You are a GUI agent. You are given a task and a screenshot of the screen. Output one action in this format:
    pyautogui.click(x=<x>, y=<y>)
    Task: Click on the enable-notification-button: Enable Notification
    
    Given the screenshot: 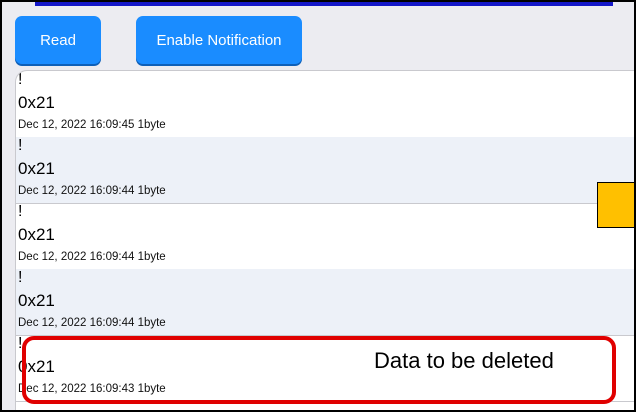 What is the action you would take?
    pyautogui.click(x=219, y=40)
    